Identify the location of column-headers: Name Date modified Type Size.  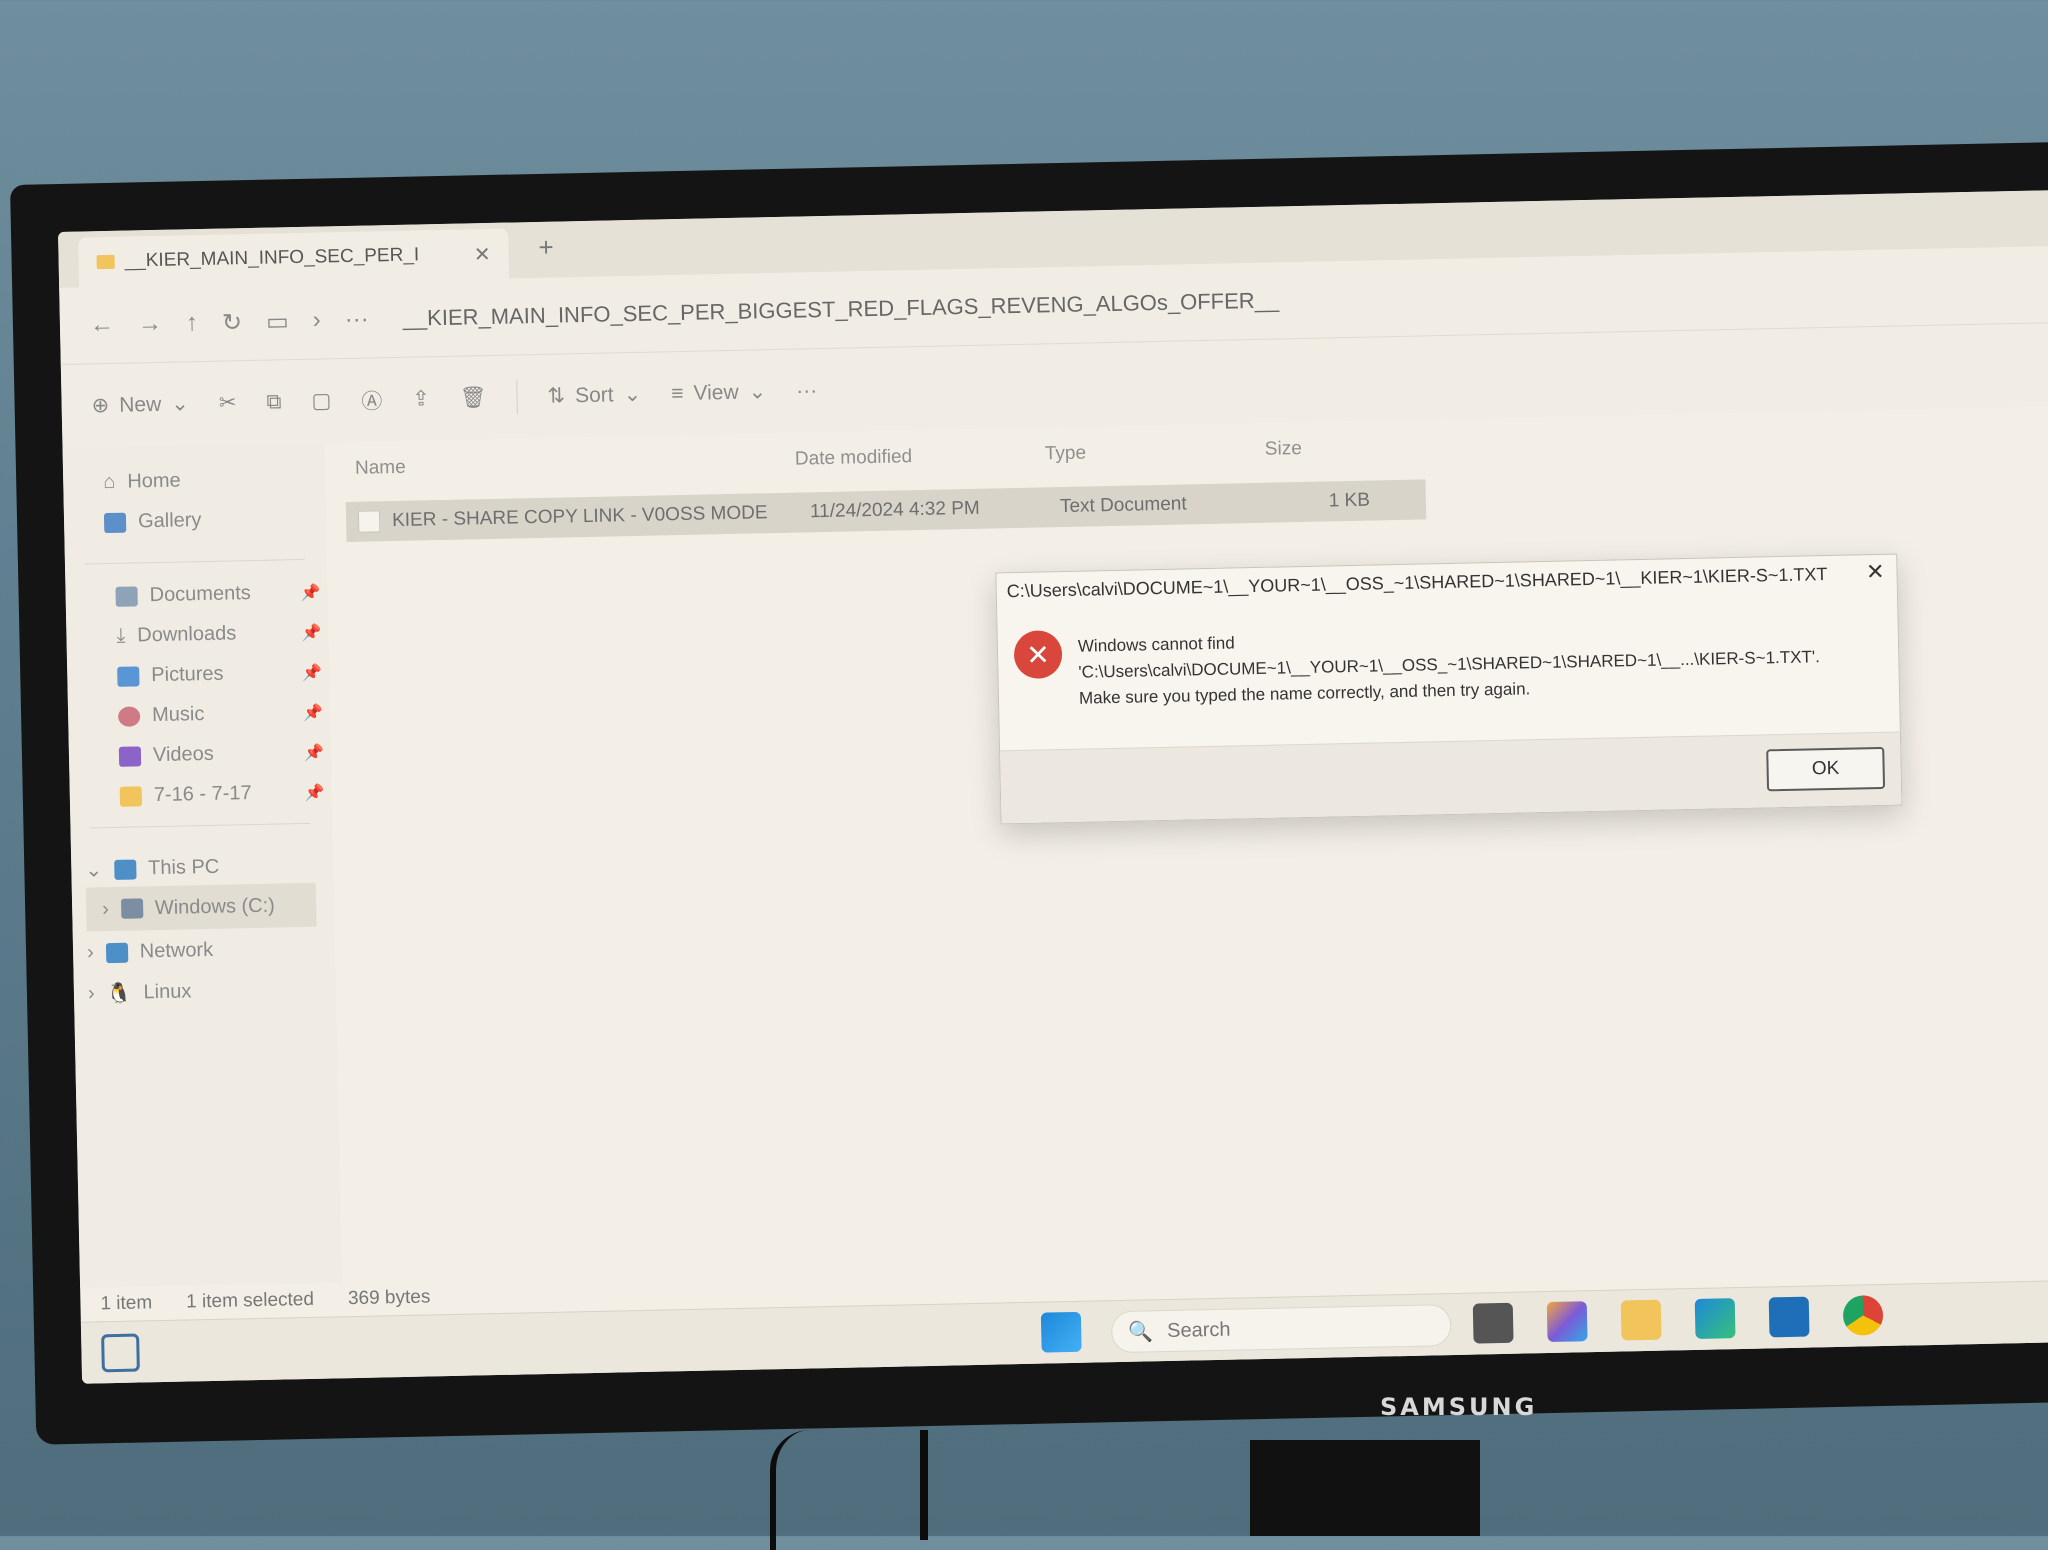
(870, 458).